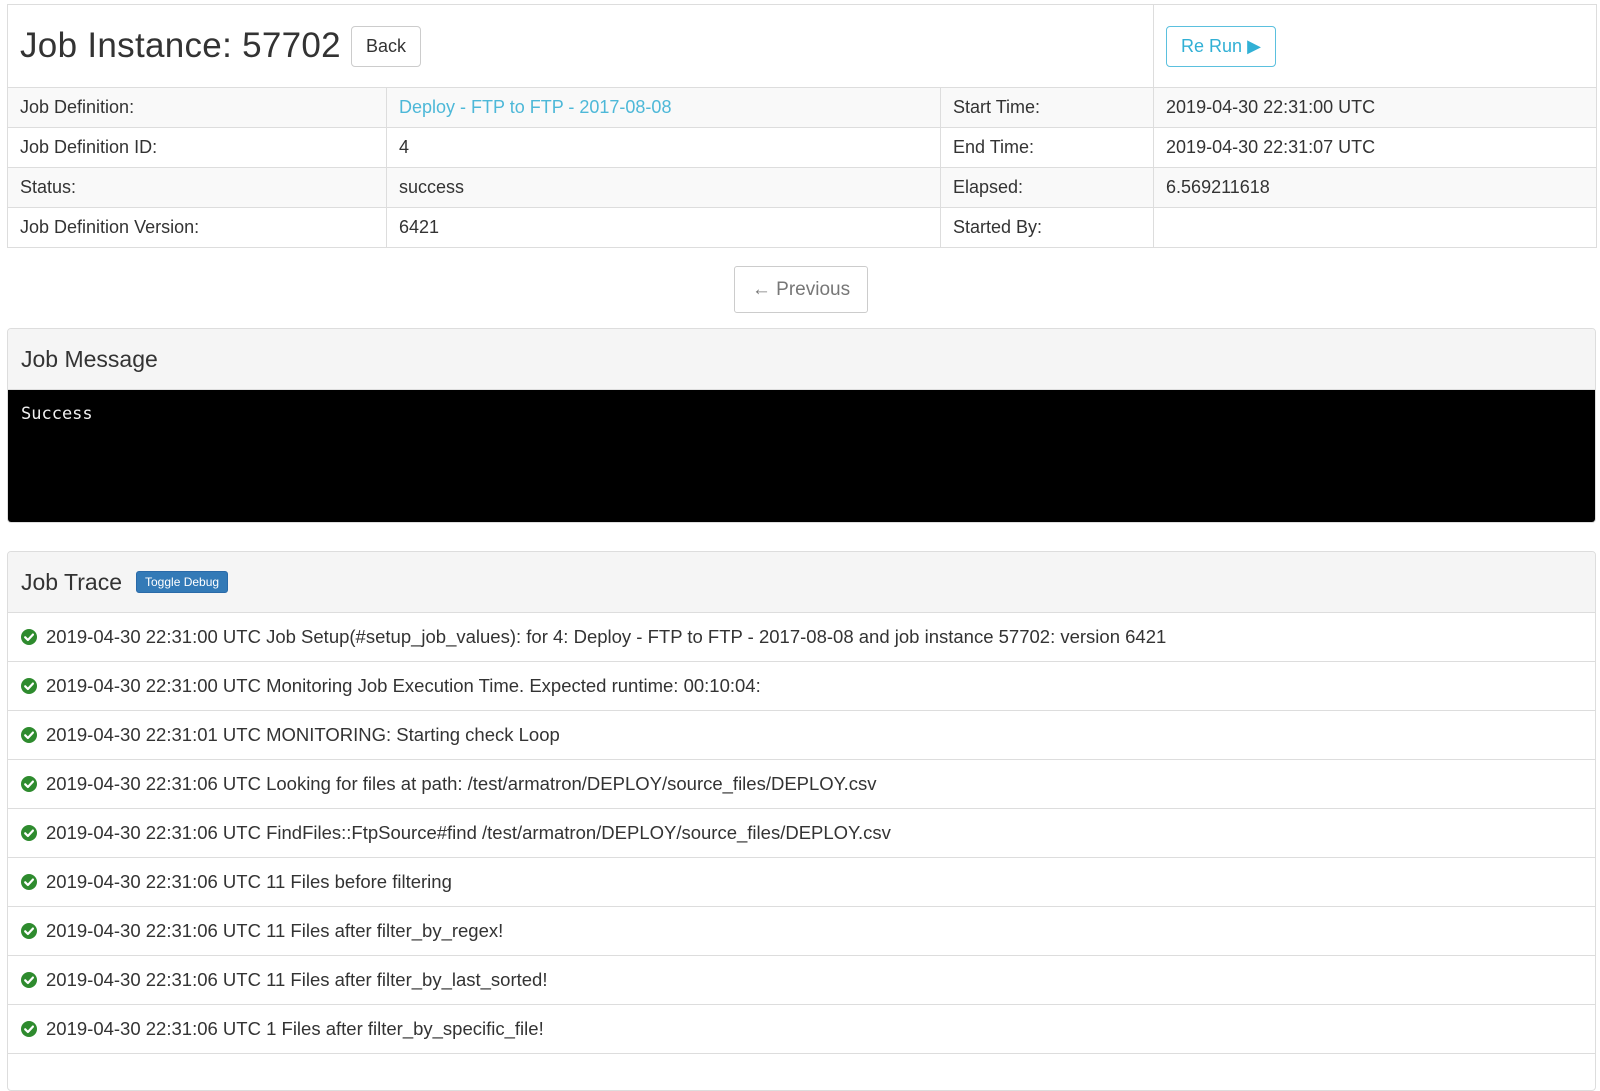  I want to click on job-definition-link: Deploy - FTP to FTP - 2017-08-08, so click(535, 107).